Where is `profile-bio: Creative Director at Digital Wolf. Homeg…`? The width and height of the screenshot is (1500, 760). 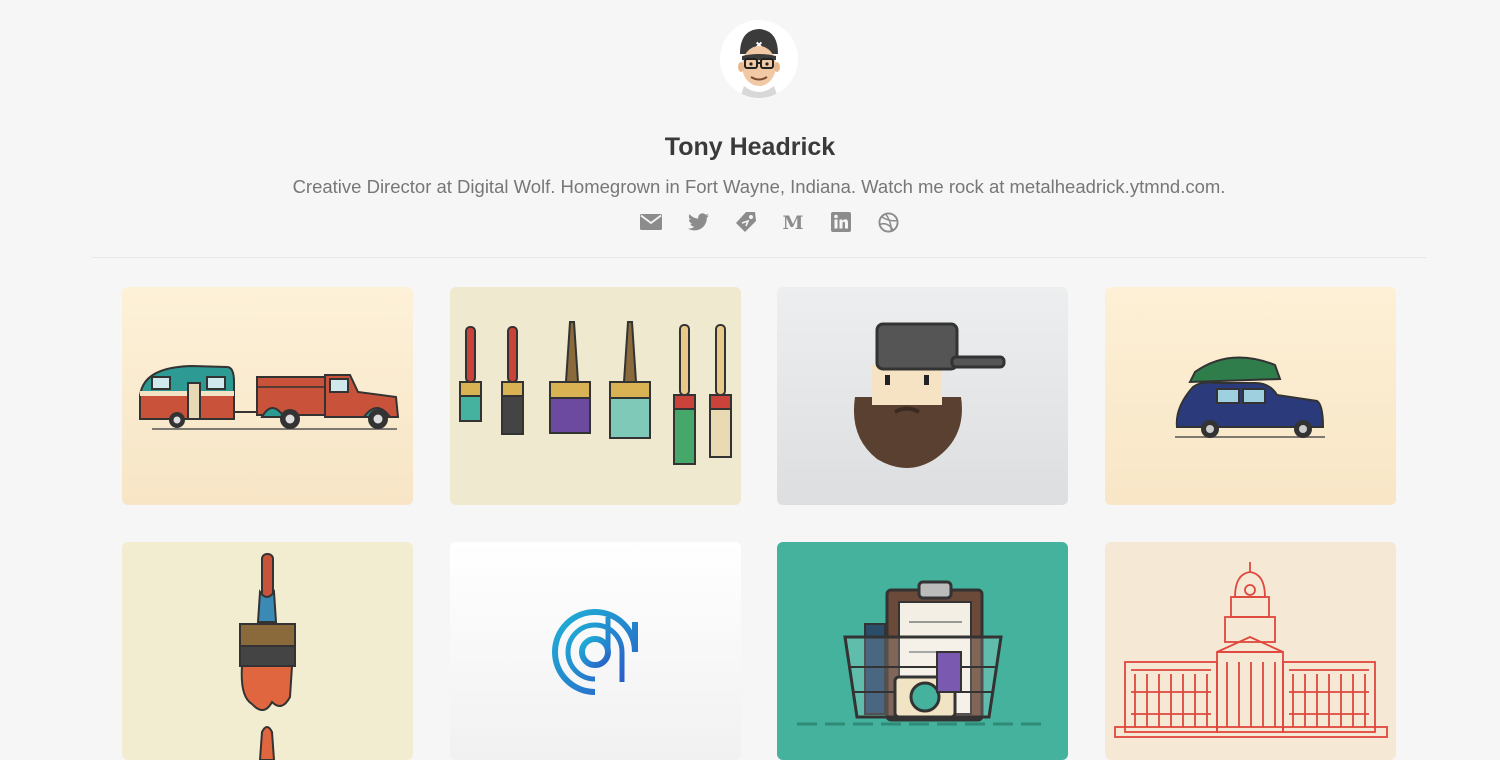
profile-bio: Creative Director at Digital Wolf. Homeg… is located at coordinates (759, 186).